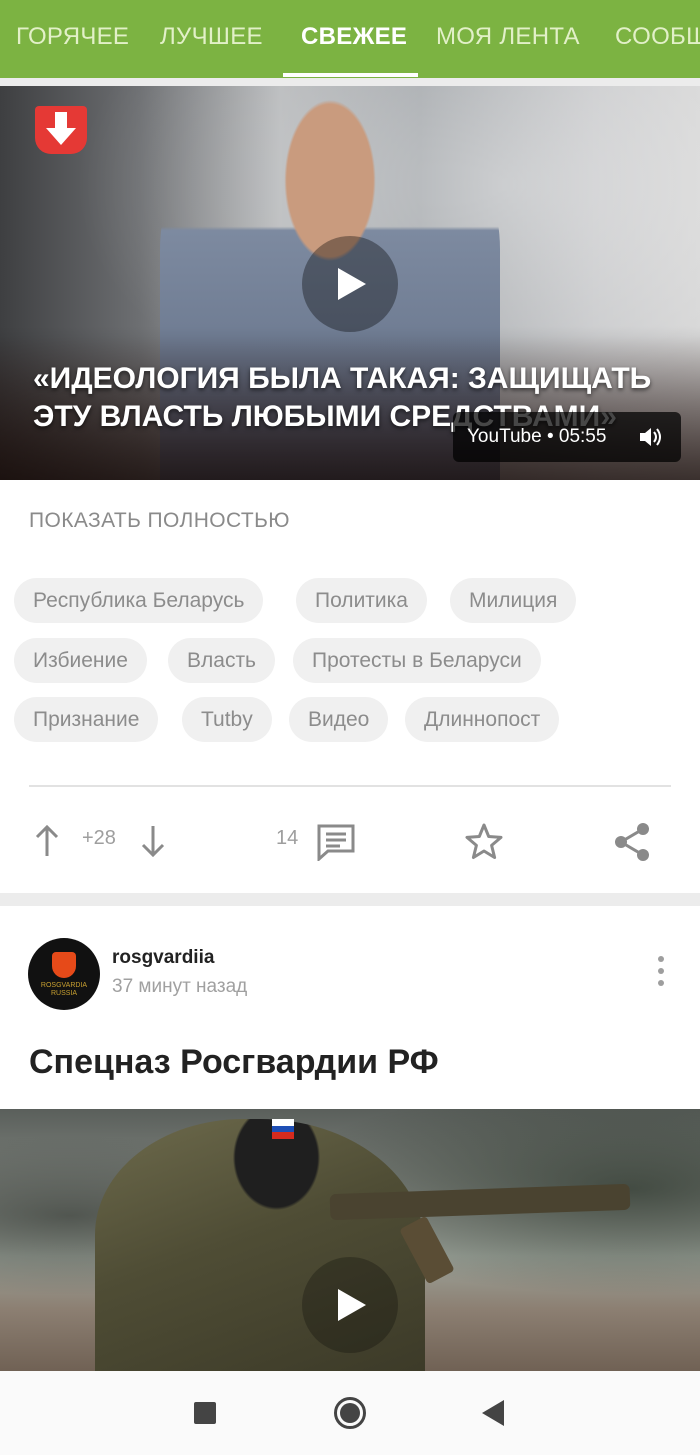 This screenshot has width=700, height=1455. What do you see at coordinates (153, 841) in the screenshot?
I see `downvote-arrow-icon` at bounding box center [153, 841].